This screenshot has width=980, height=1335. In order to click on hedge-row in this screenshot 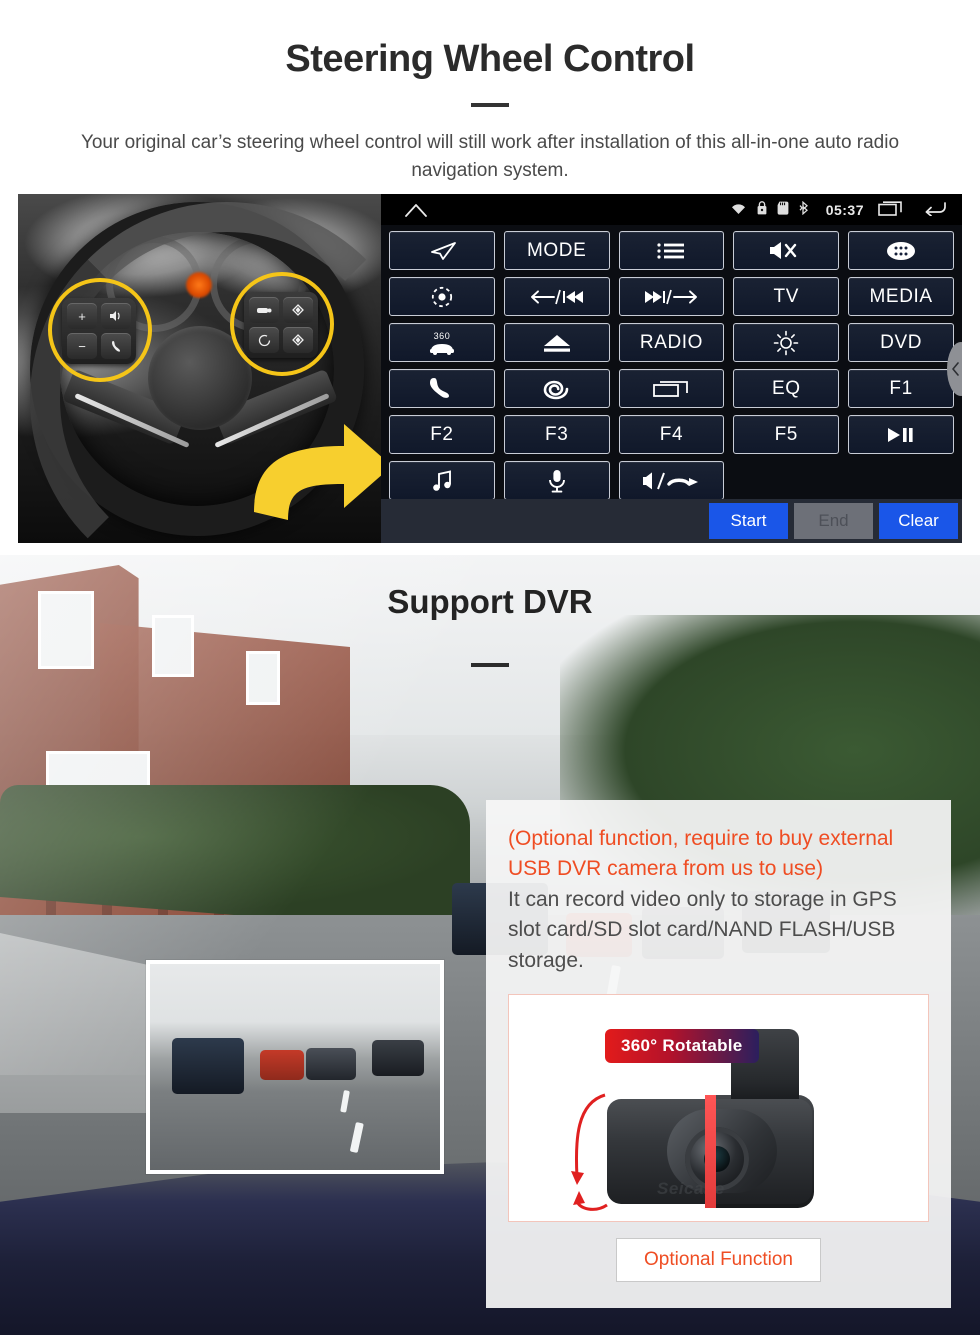, I will do `click(235, 850)`.